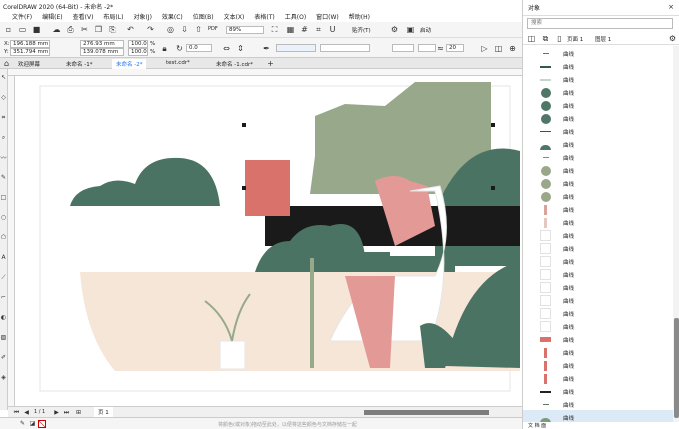 The height and width of the screenshot is (429, 679). Describe the element at coordinates (32, 423) in the screenshot. I see `fill-icon: ◪` at that location.